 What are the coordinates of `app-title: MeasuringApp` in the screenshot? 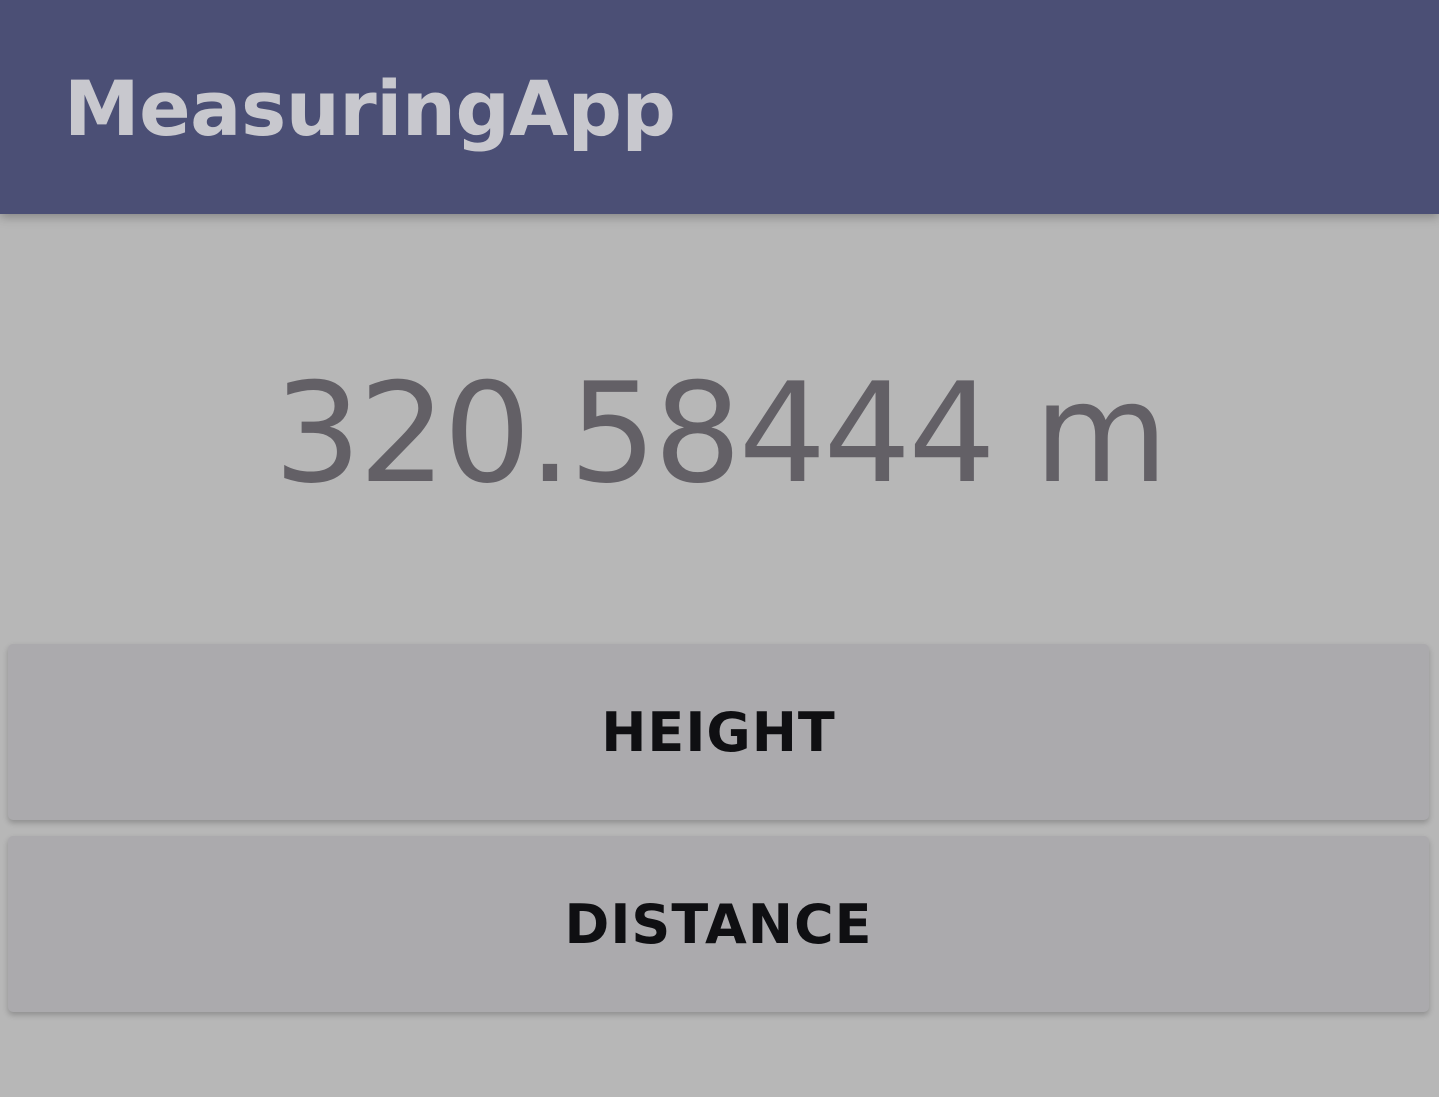 It's located at (370, 108).